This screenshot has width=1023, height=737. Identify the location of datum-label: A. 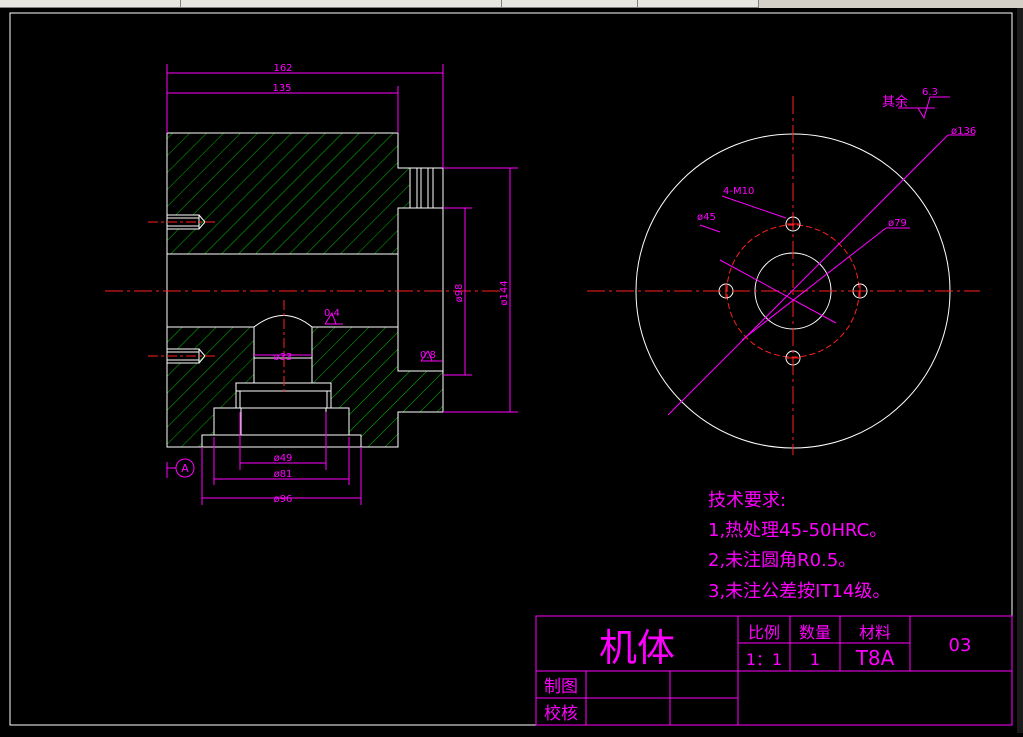
(185, 468).